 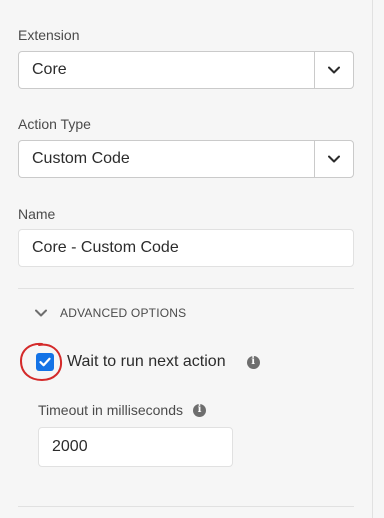 I want to click on advanced-options-toggle: ADVANCED OPTIONS, so click(x=110, y=313).